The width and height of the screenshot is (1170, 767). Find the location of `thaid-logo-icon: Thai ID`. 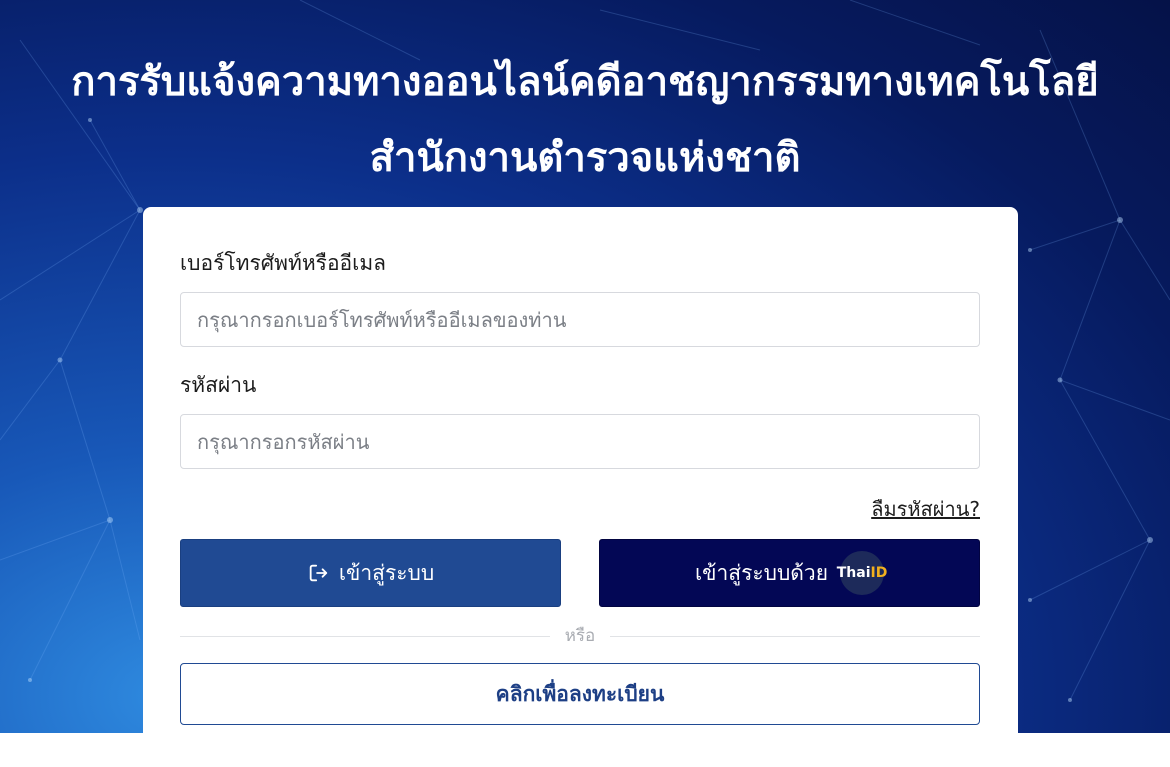

thaid-logo-icon: Thai ID is located at coordinates (861, 573).